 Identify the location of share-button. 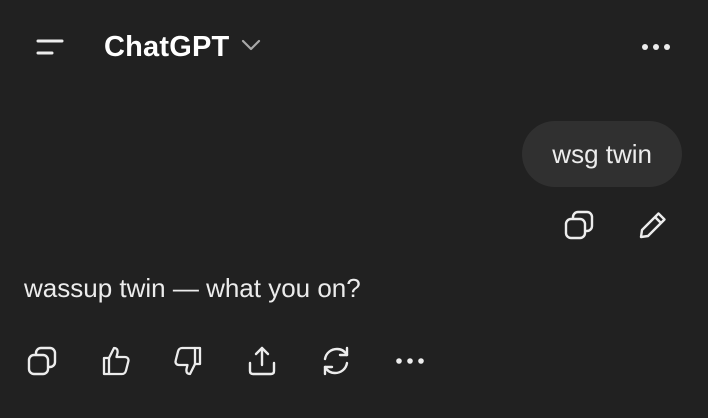
(262, 361).